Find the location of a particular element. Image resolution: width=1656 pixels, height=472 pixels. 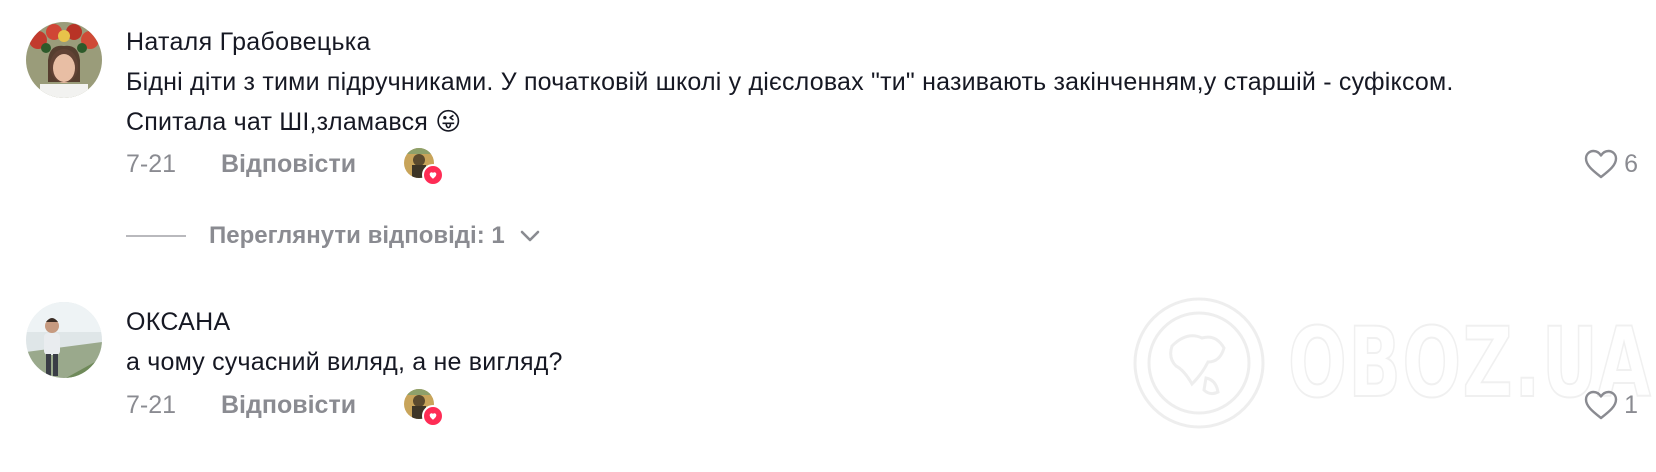

comment-username: ОКСАНА is located at coordinates (178, 322).